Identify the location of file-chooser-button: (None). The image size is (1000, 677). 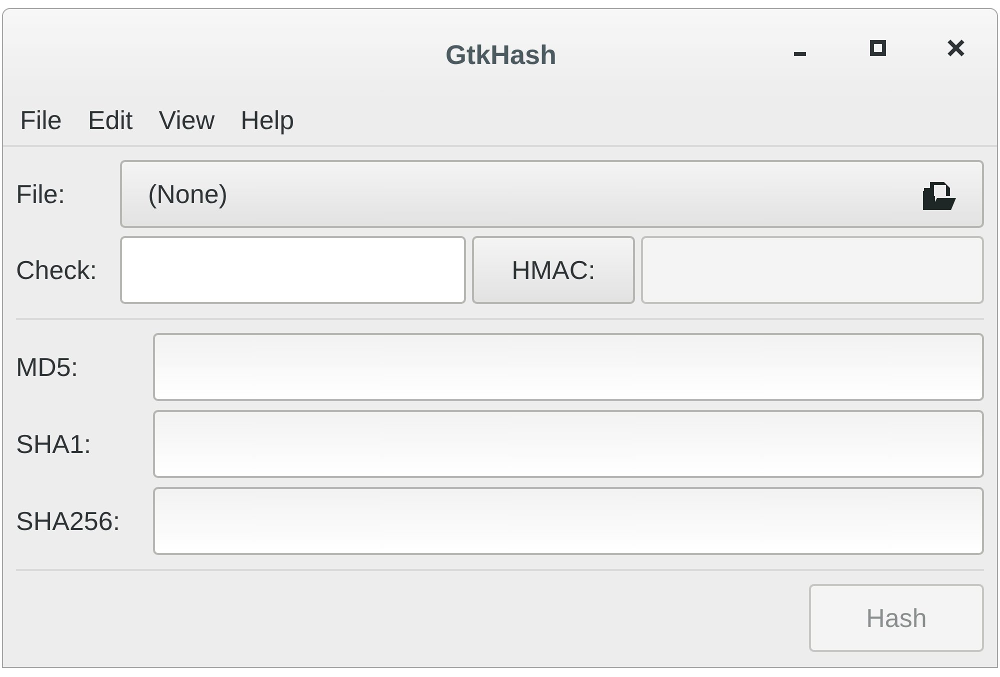
(552, 194).